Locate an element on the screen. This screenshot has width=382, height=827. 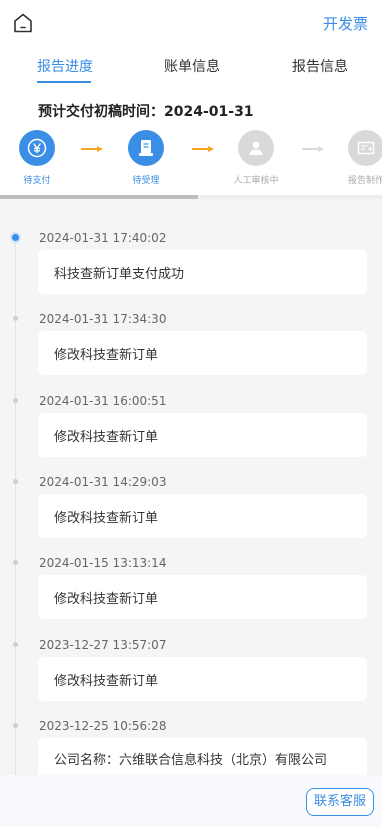
progress-steps: 待支付 待受理 人工审核中 报告制作 is located at coordinates (191, 157).